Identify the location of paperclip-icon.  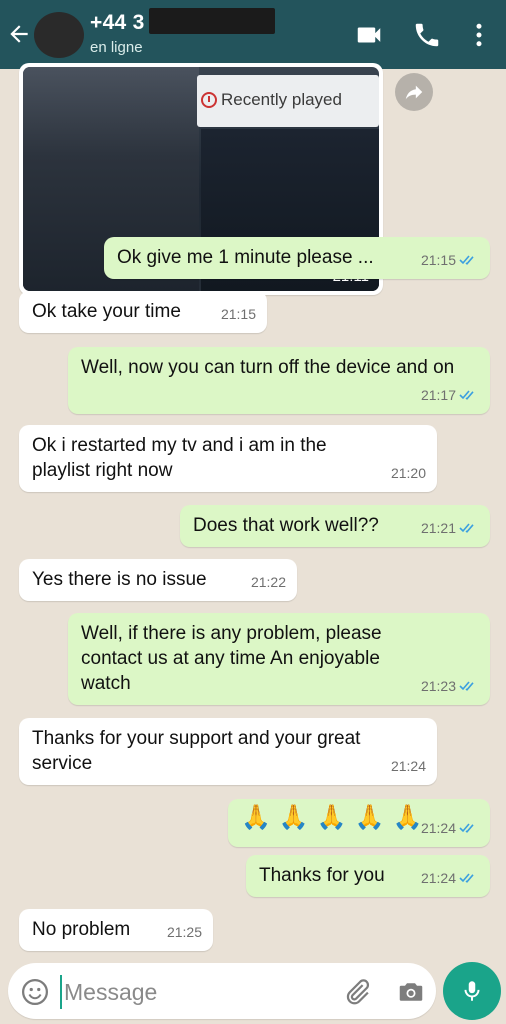
(358, 992).